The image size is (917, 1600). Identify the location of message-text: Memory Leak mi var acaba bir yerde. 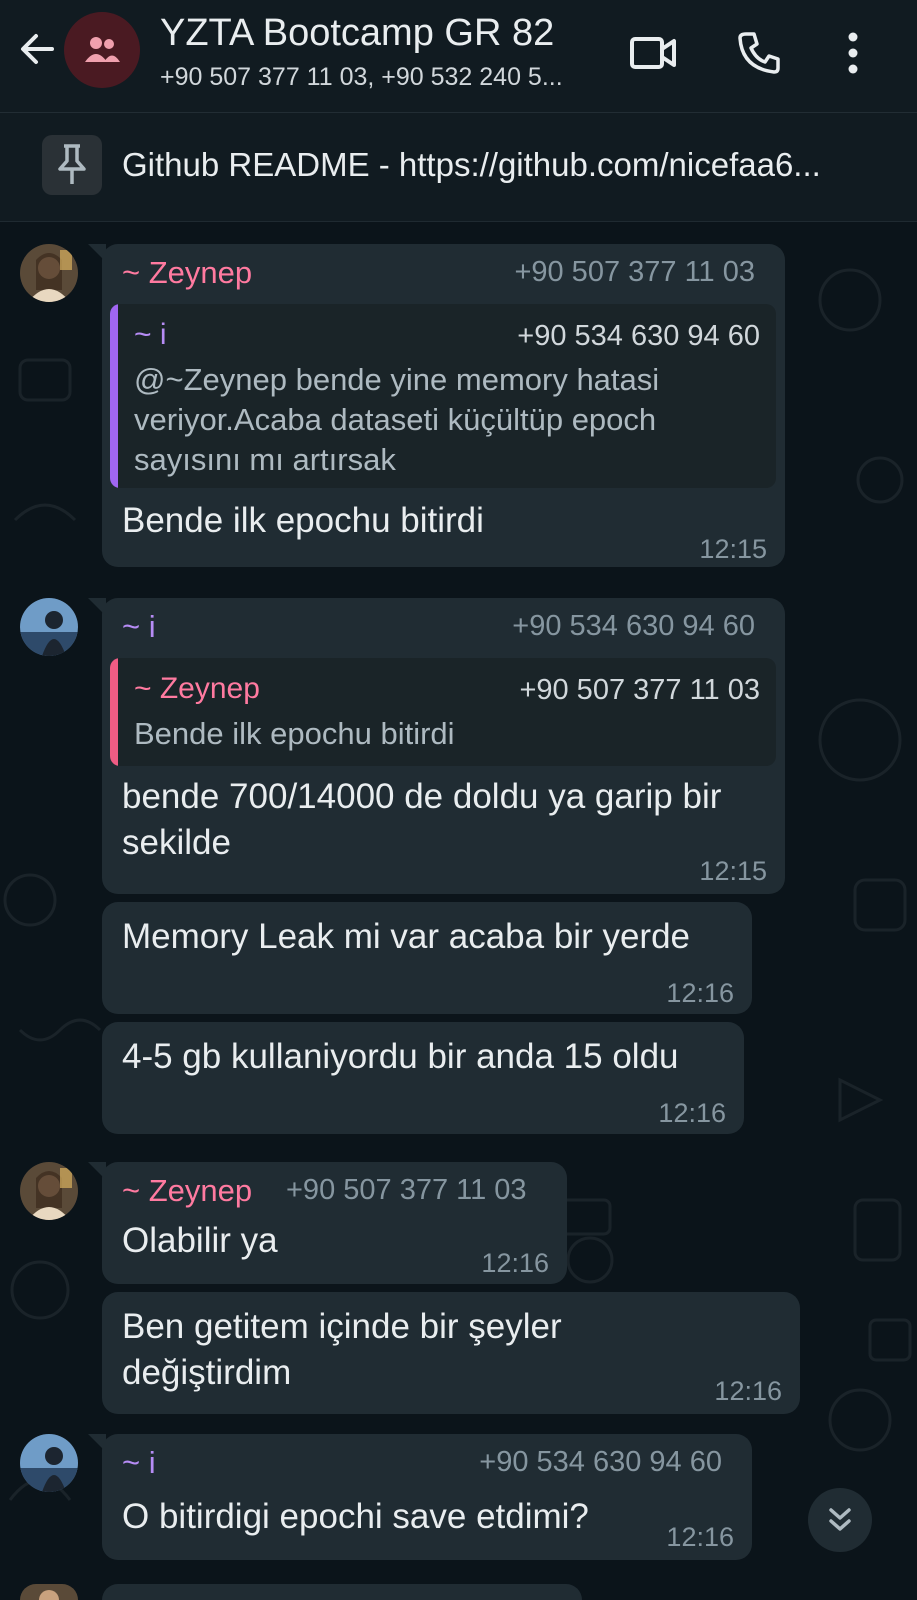
(406, 936).